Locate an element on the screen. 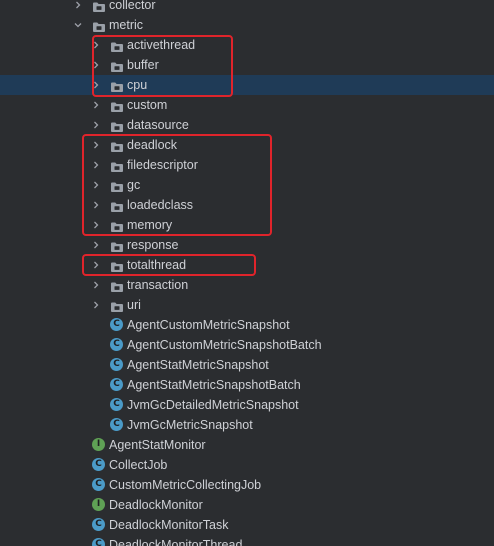 This screenshot has height=546, width=494. tree-item-DeadlockMonitorTask: C DeadlockMonitorTask is located at coordinates (247, 525).